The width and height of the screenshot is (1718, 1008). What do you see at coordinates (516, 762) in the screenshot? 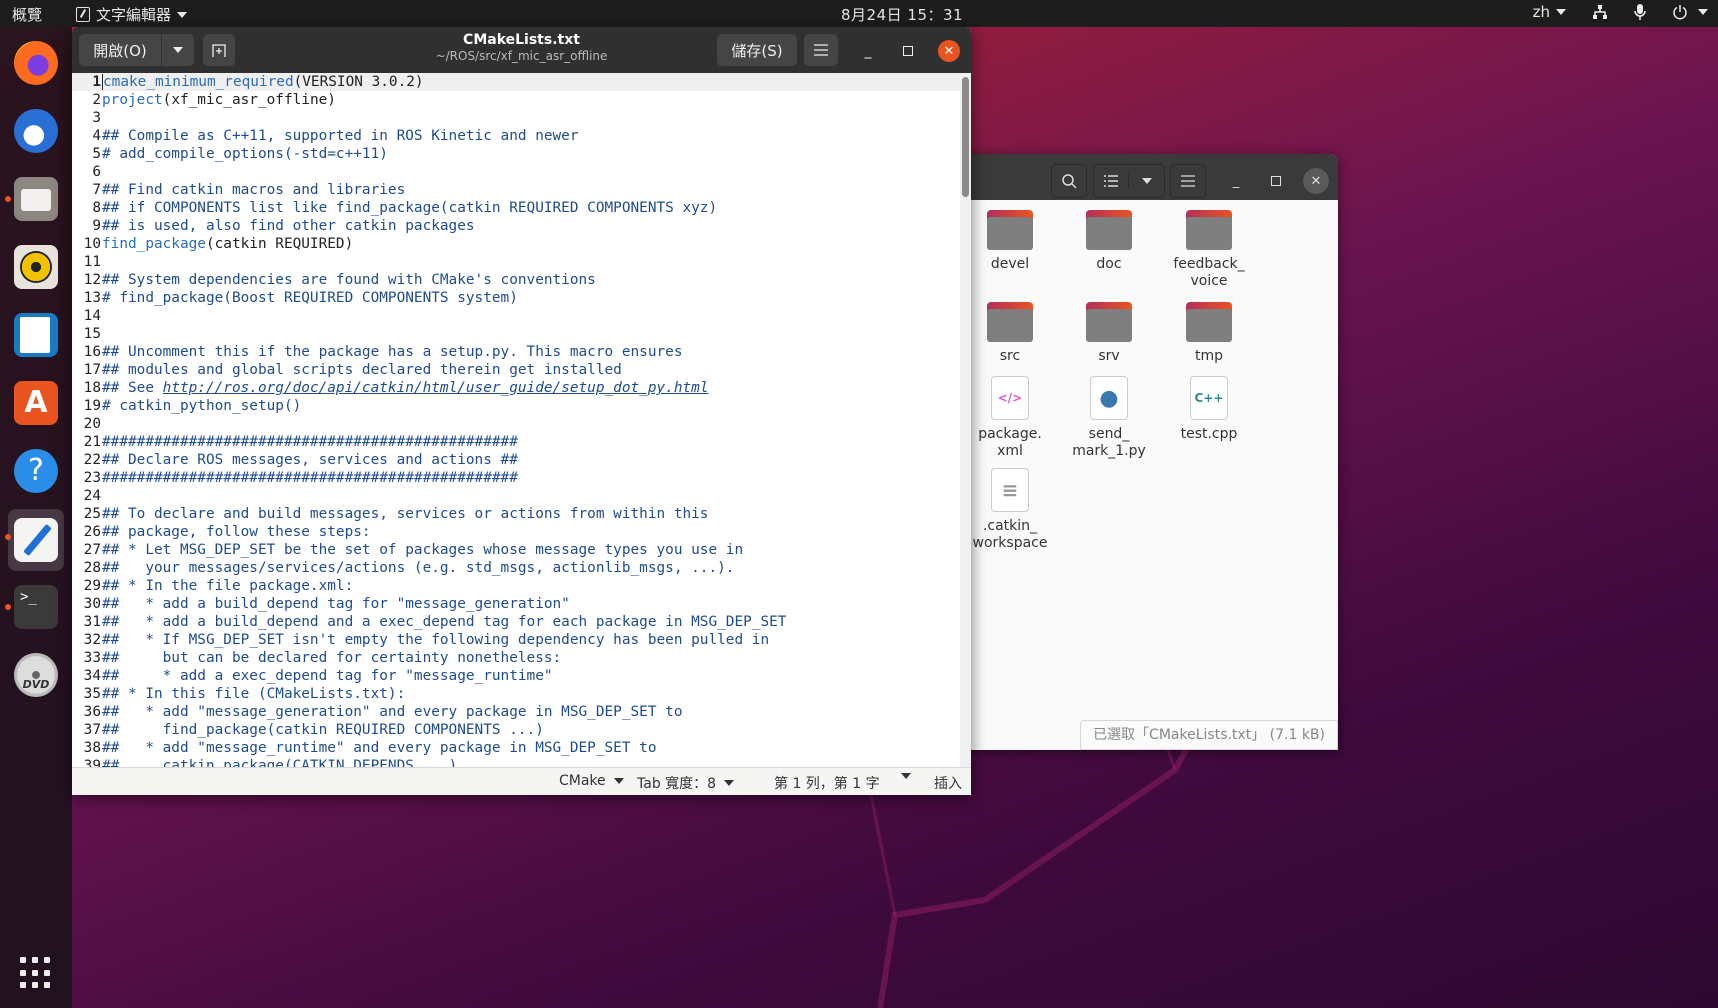
I see `code-line: 39## catkin_package(CATKIN_DEPENDS ...)` at bounding box center [516, 762].